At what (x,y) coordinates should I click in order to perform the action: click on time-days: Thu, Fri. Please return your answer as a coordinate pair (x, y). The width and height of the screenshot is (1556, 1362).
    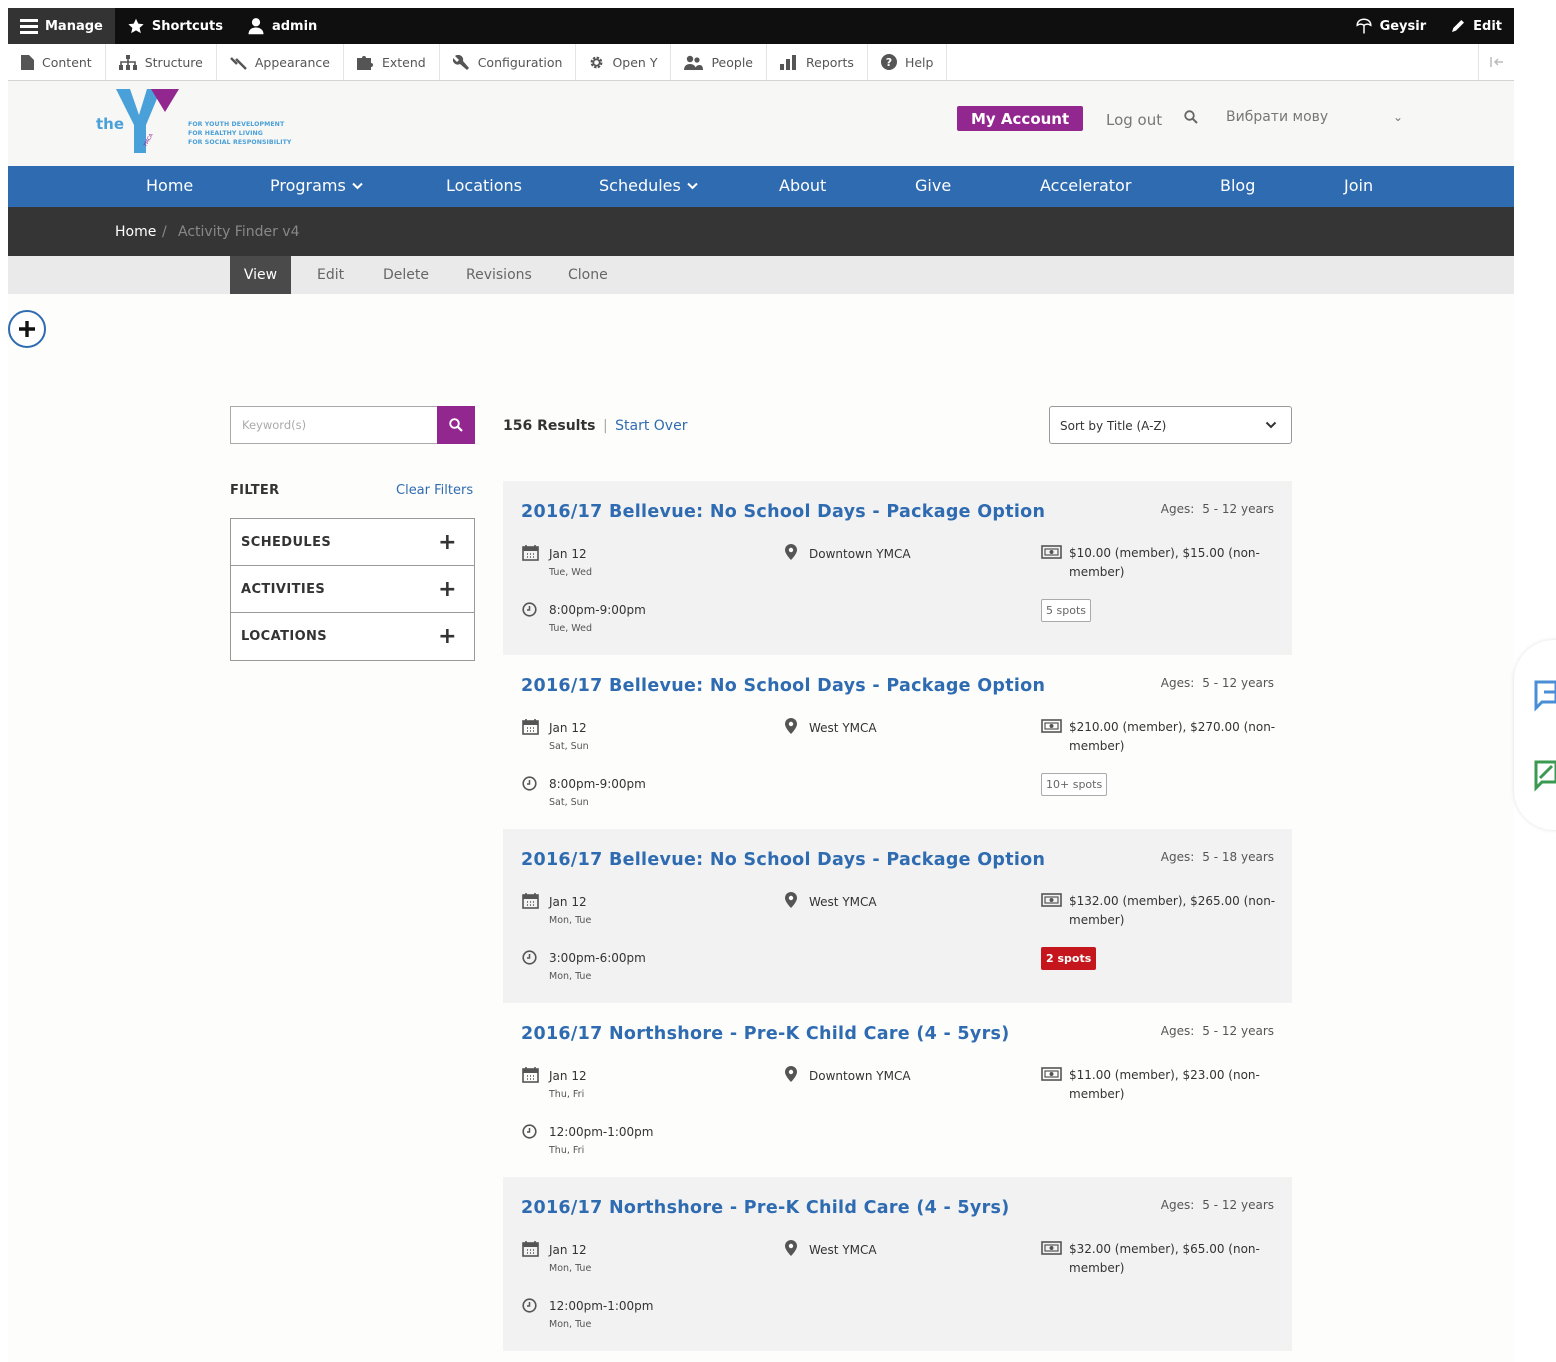
    Looking at the image, I should click on (567, 1150).